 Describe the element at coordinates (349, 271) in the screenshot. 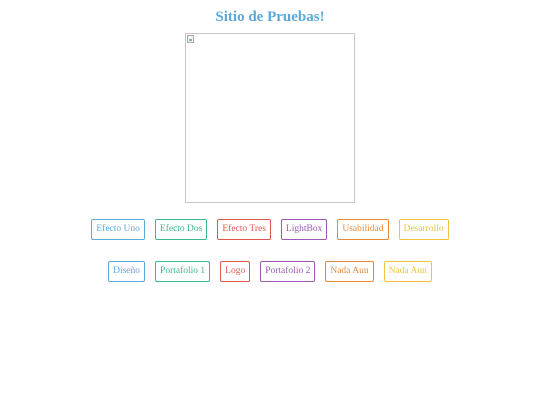

I see `nada-aun-button-1: Nada Aun` at that location.